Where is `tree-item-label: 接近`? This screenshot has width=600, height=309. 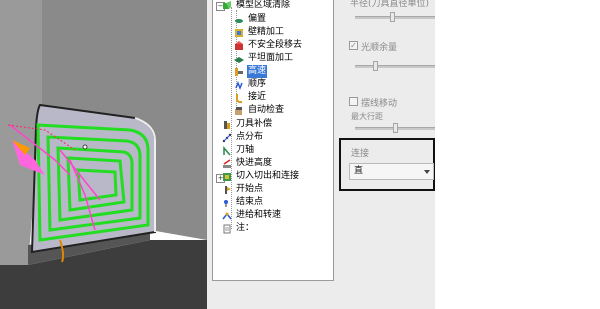
tree-item-label: 接近 is located at coordinates (257, 97).